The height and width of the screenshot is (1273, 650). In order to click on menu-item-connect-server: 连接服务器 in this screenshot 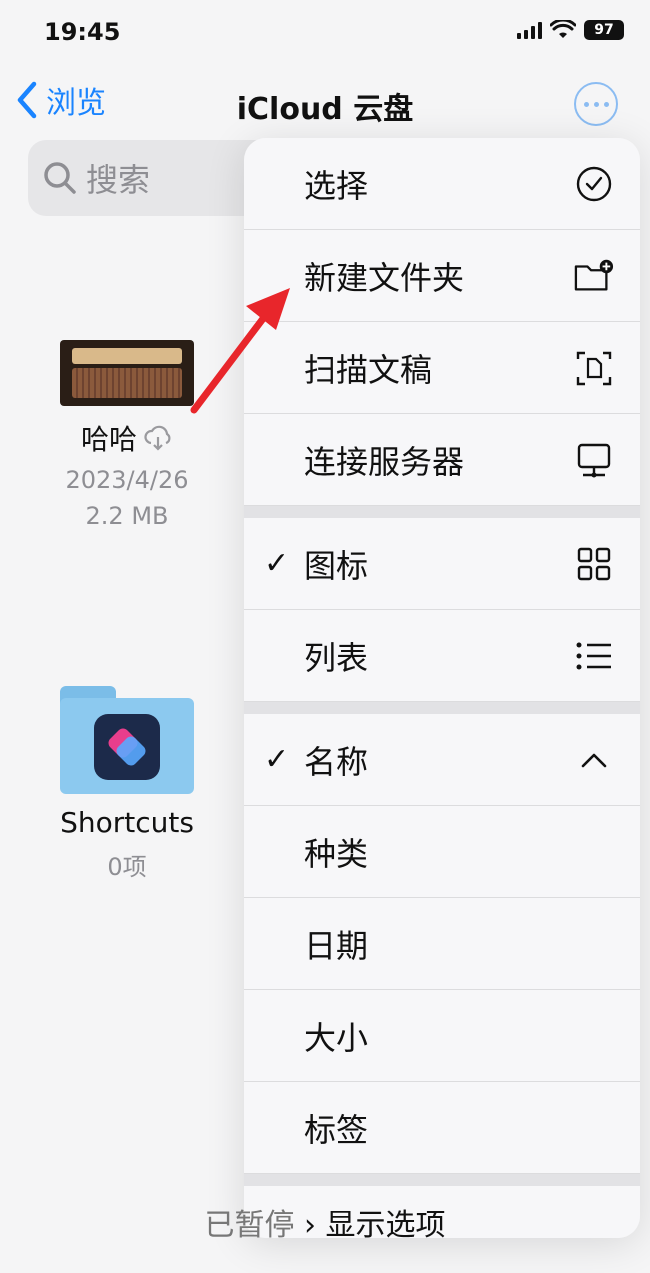, I will do `click(442, 460)`.